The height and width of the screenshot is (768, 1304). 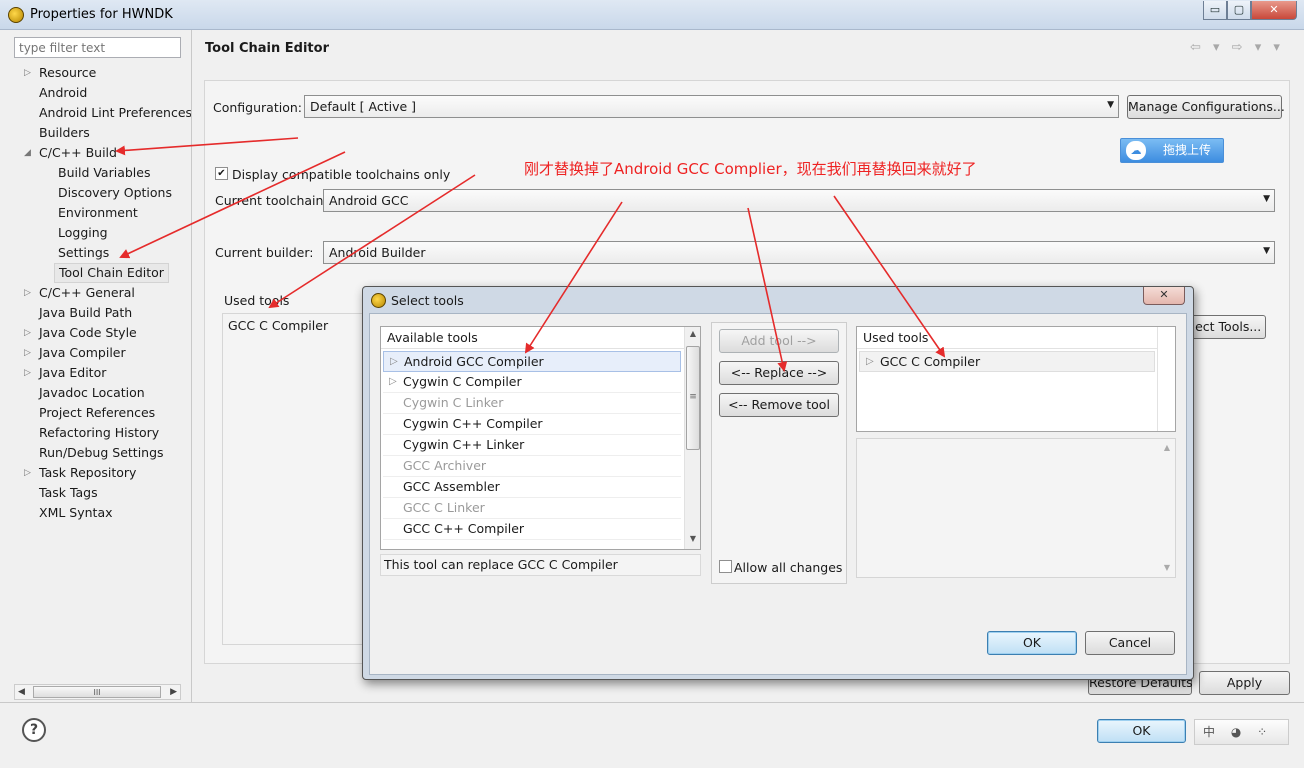 I want to click on upload-button: ☁ 拖拽上传, so click(x=1172, y=150).